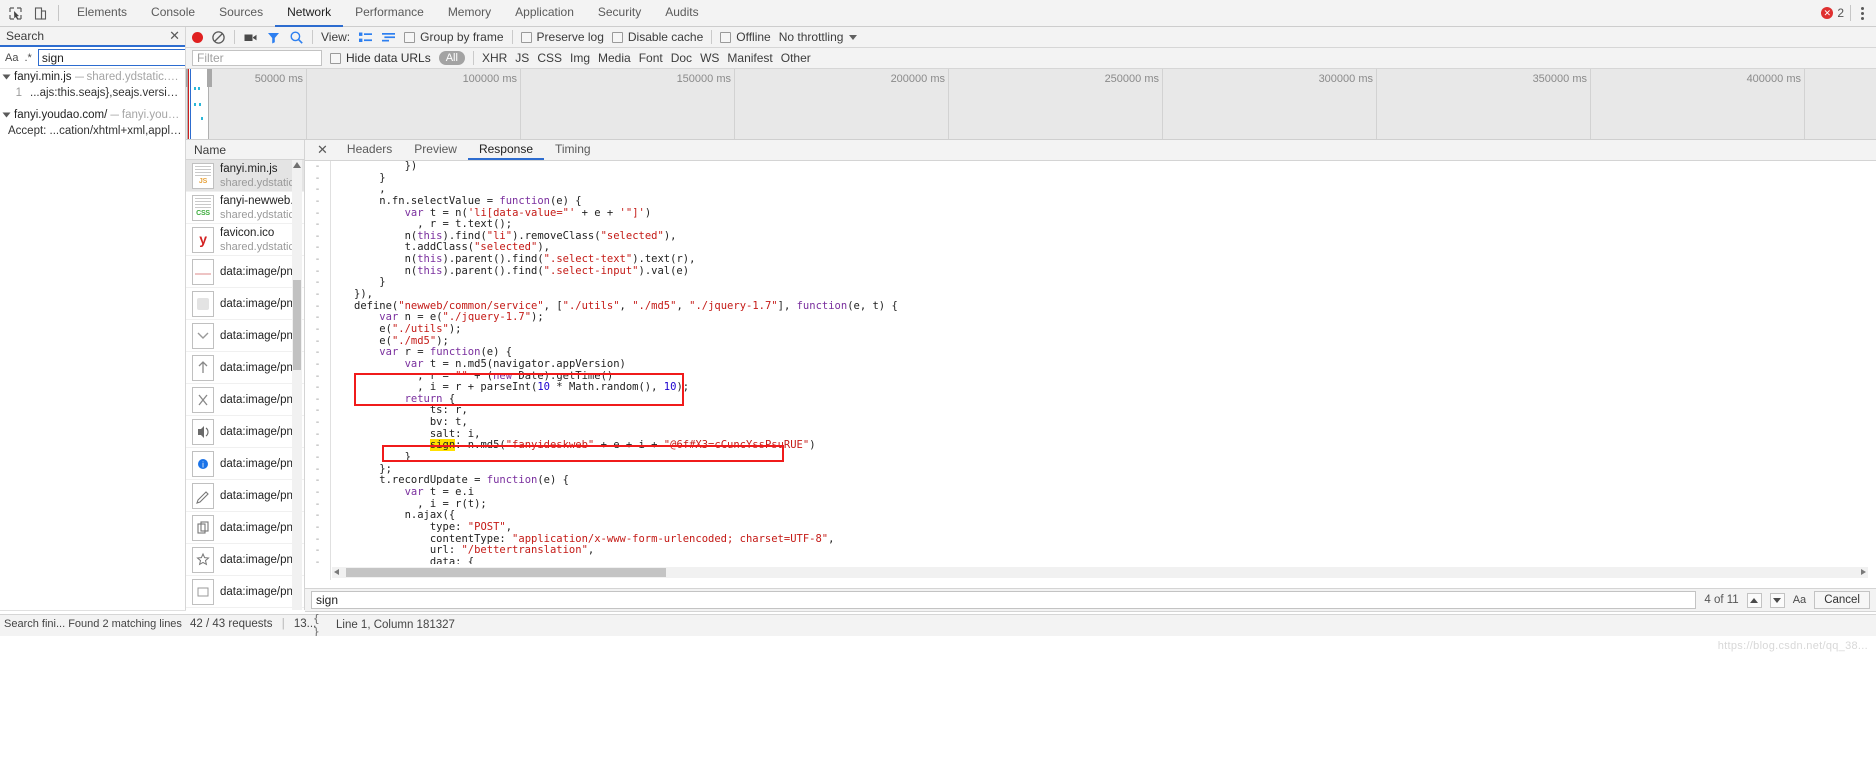 The image size is (1876, 770). Describe the element at coordinates (11, 58) in the screenshot. I see `match-case-toggle: Aa` at that location.